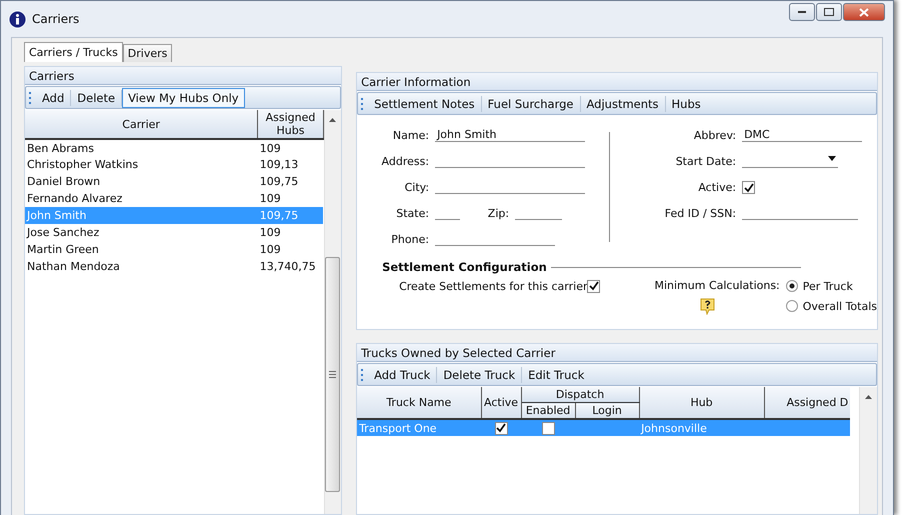 This screenshot has height=515, width=909. I want to click on field-label: City:, so click(417, 187).